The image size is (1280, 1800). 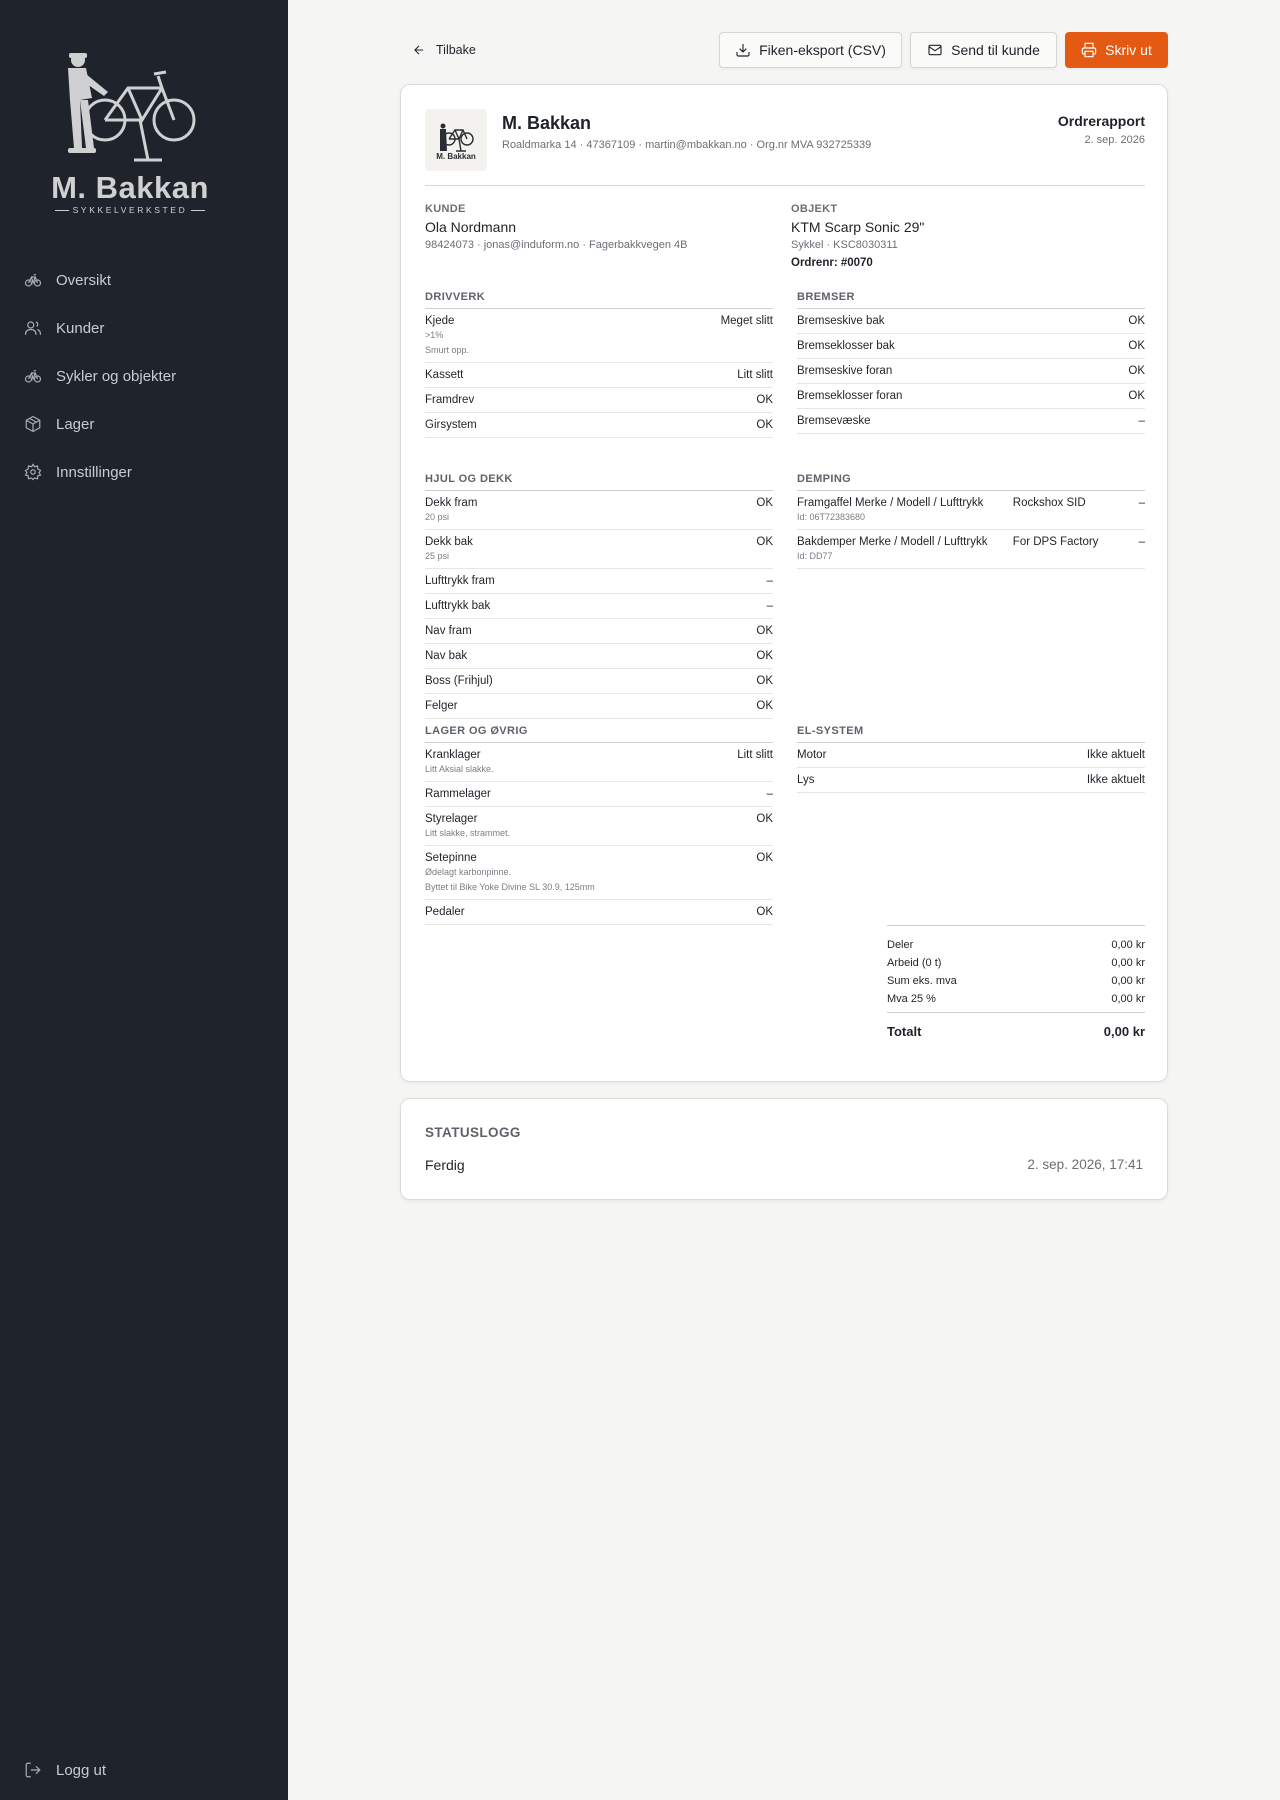 I want to click on sidebar-item-sykler: Sykler og objekter, so click(x=144, y=376).